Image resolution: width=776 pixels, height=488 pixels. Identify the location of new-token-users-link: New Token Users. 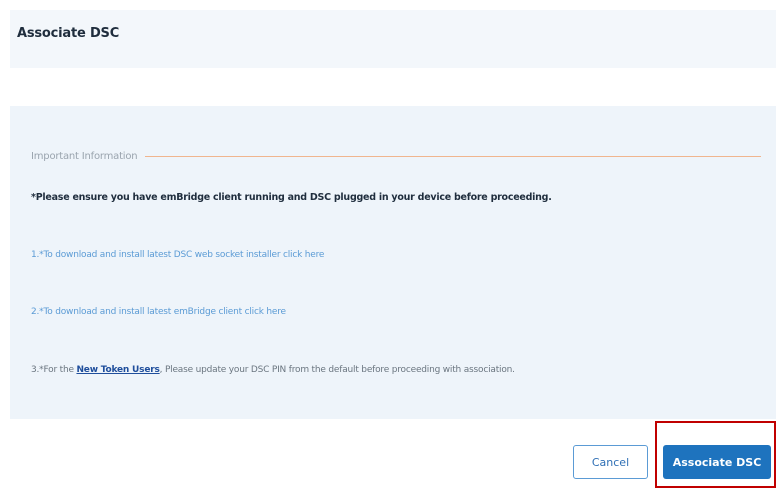
(117, 370).